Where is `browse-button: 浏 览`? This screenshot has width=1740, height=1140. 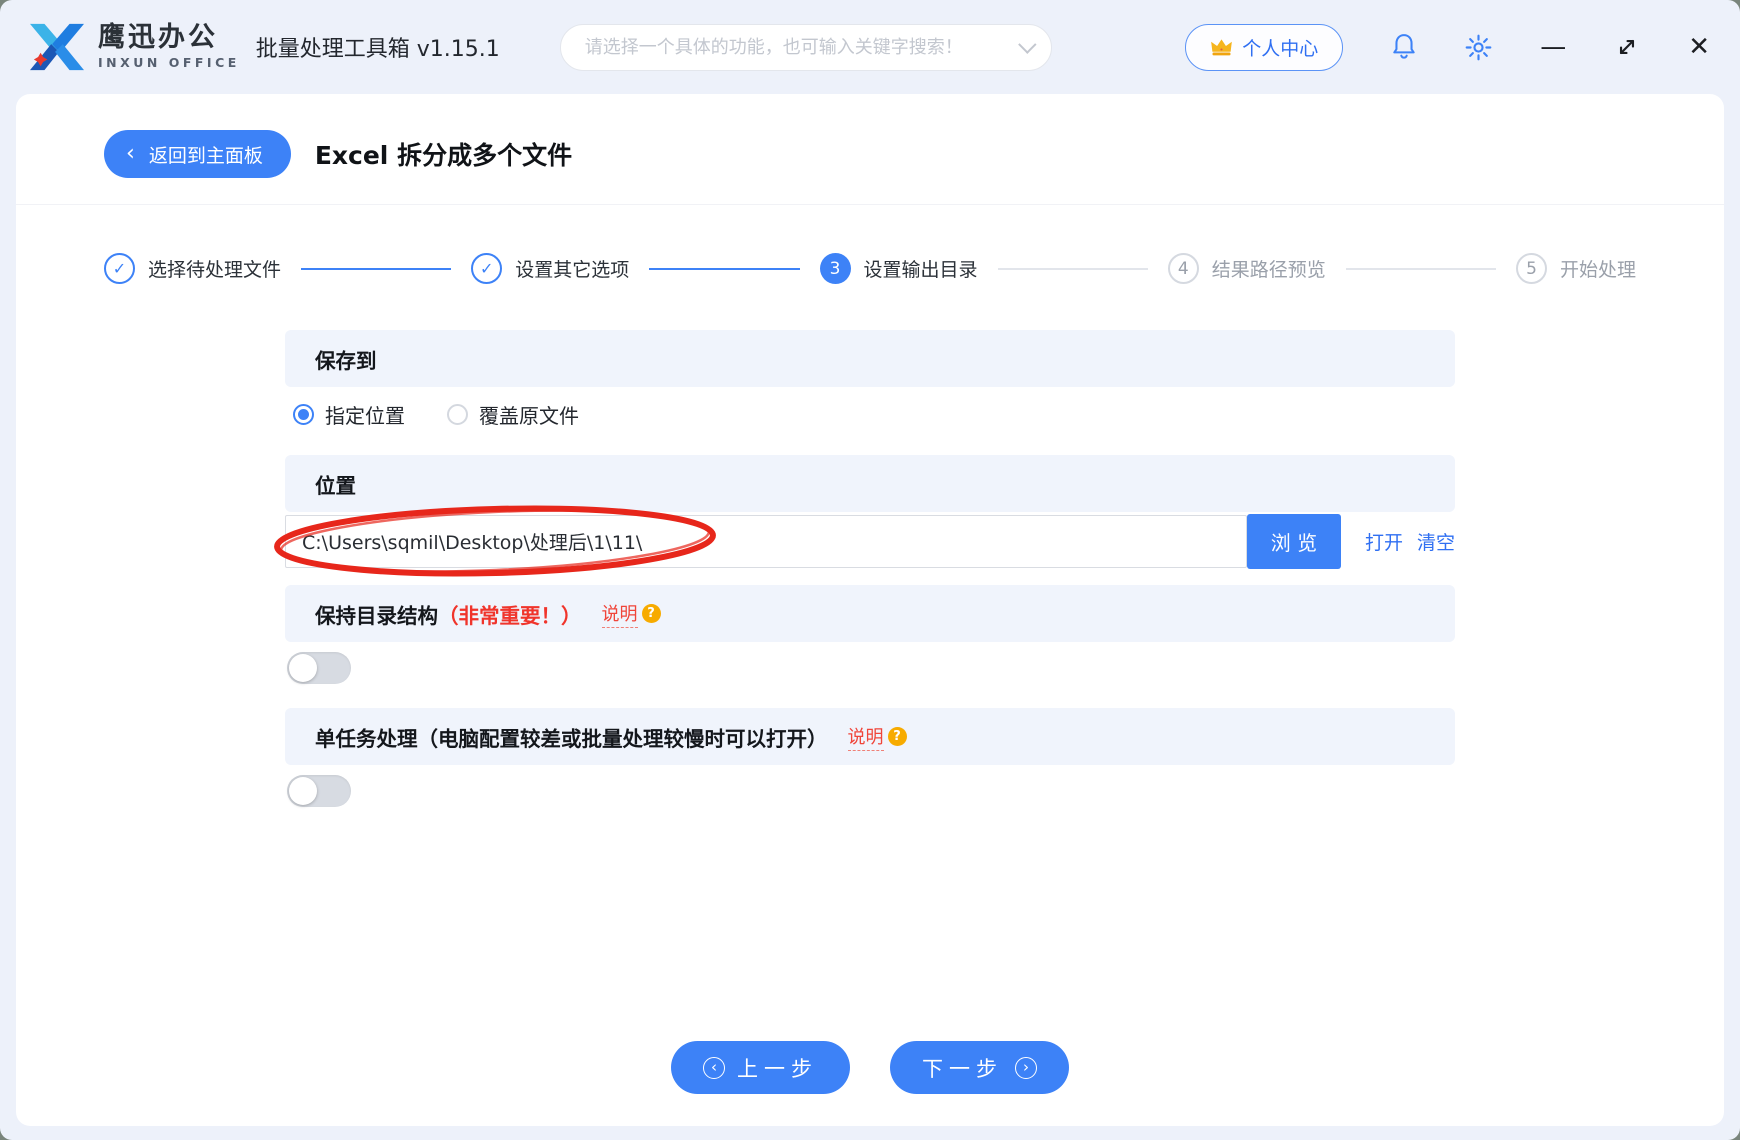
browse-button: 浏 览 is located at coordinates (1293, 541).